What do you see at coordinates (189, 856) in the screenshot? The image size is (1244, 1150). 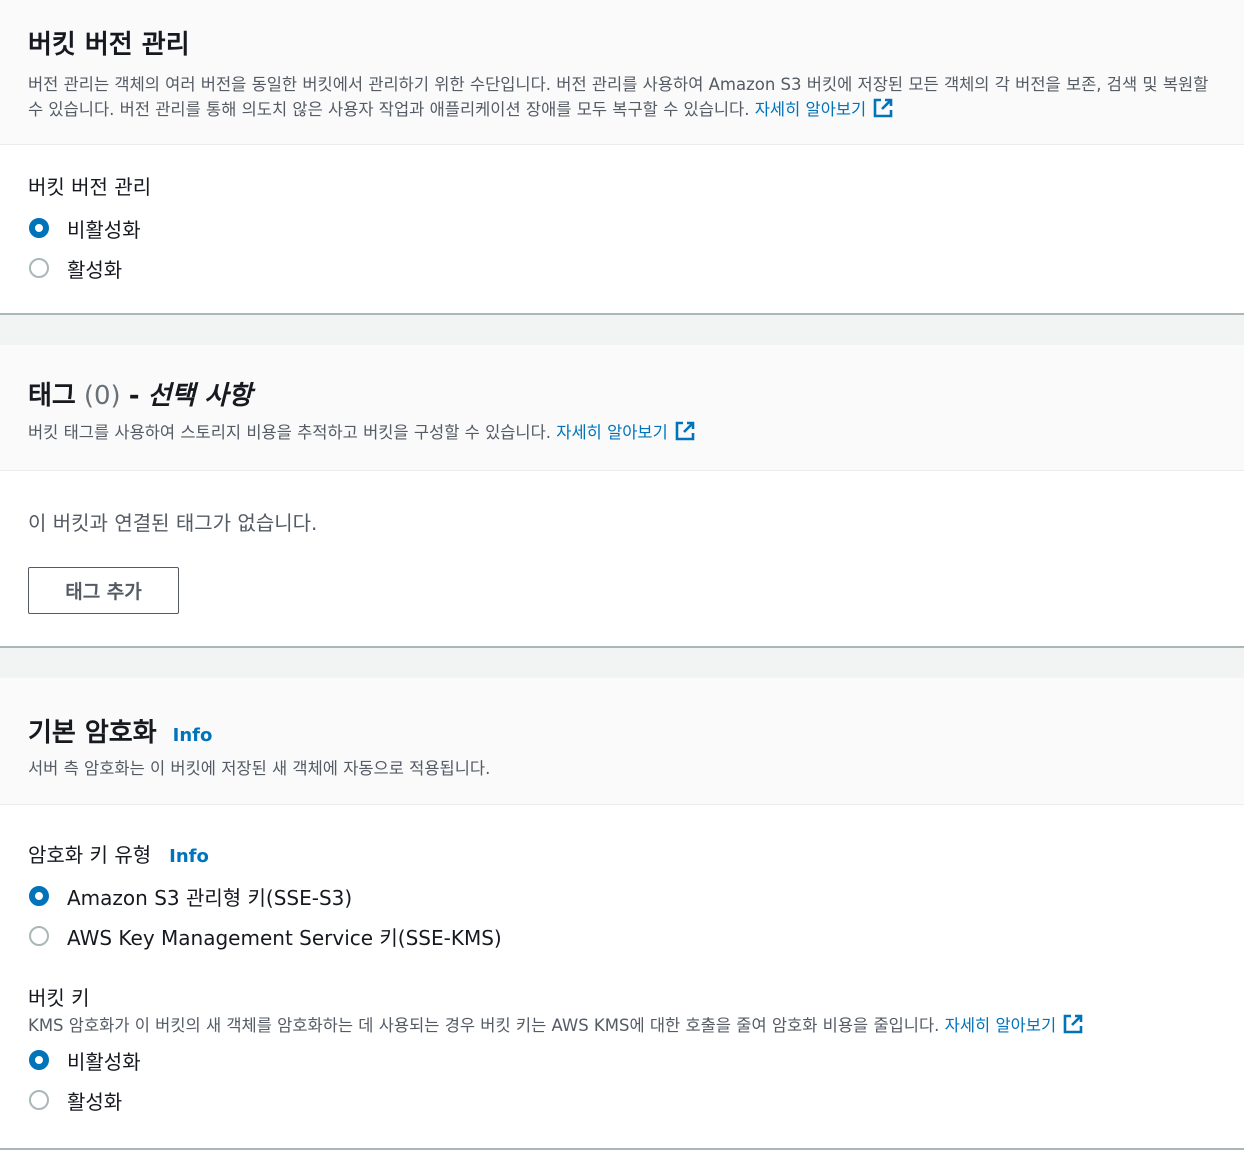 I see `key-type-info-link: Info` at bounding box center [189, 856].